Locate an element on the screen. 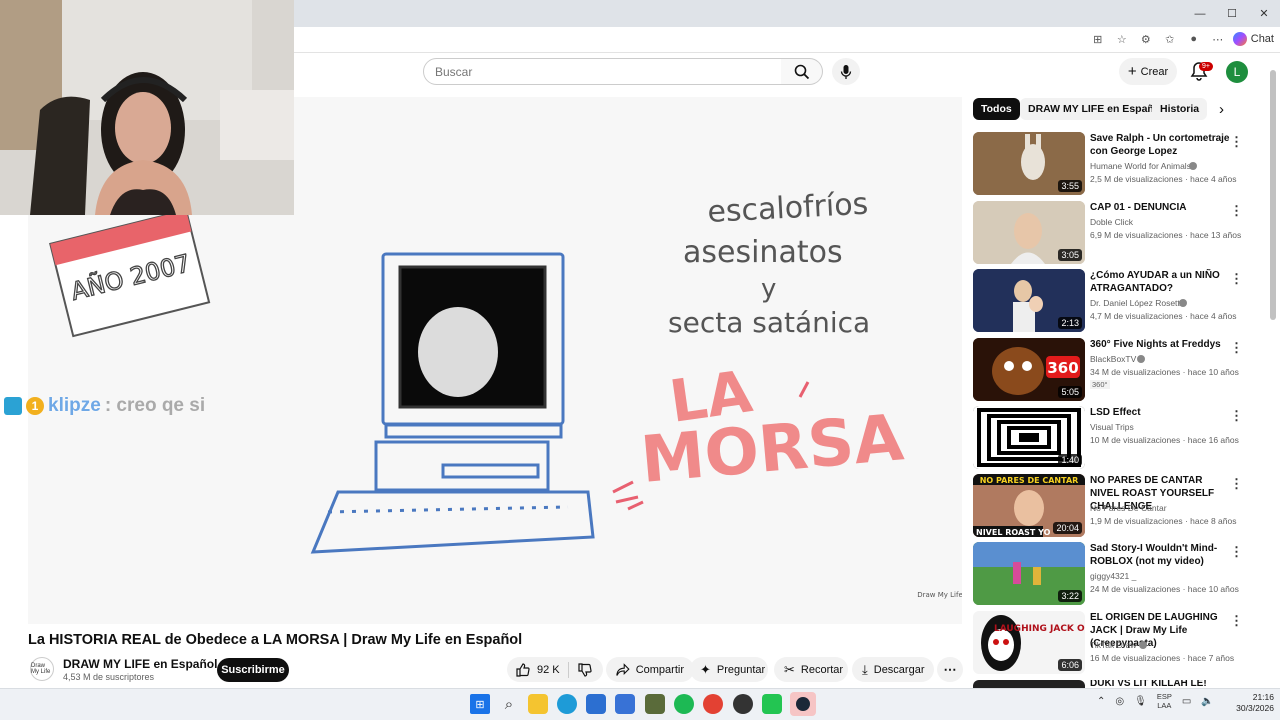  spotify-icon is located at coordinates (684, 704).